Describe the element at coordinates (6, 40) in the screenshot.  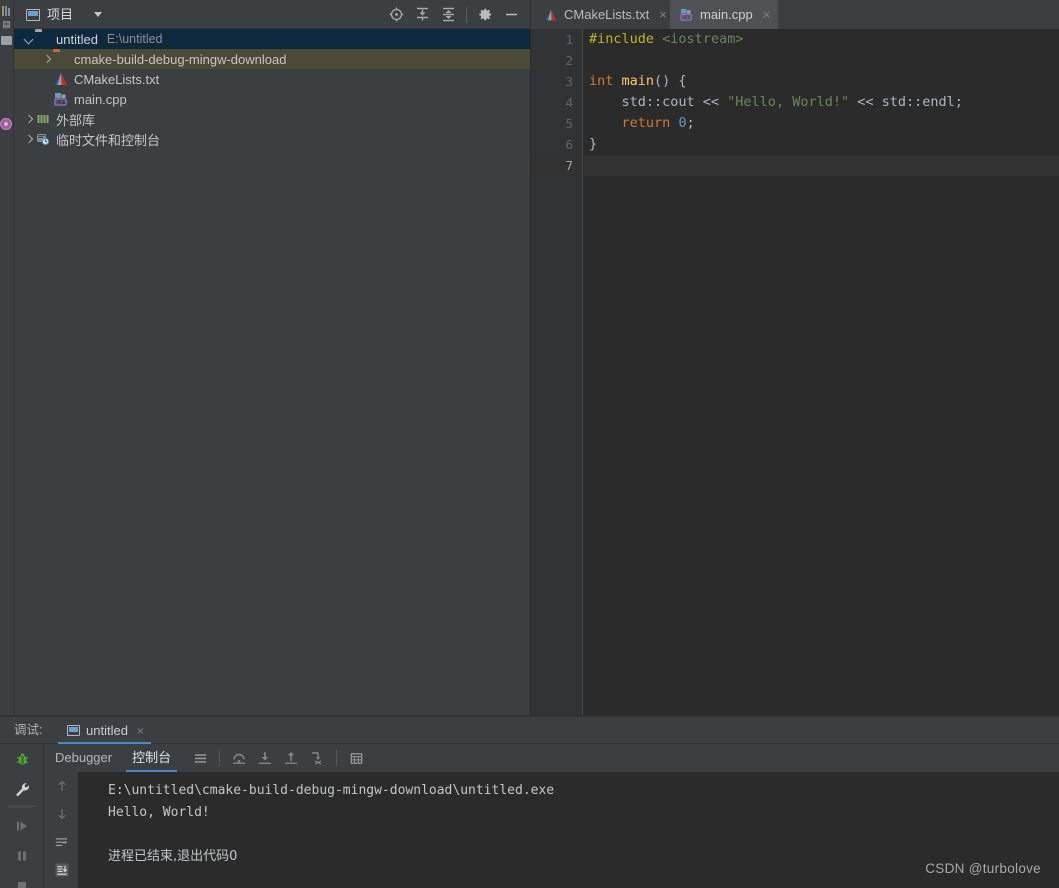
I see `project-folder-icon` at that location.